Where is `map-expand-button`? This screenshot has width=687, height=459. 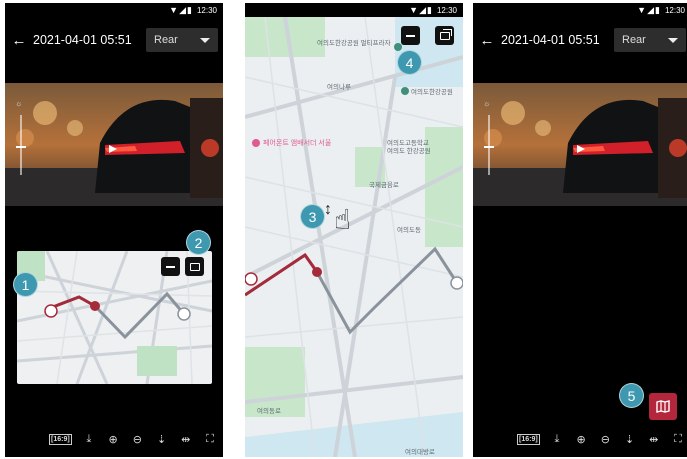 map-expand-button is located at coordinates (194, 266).